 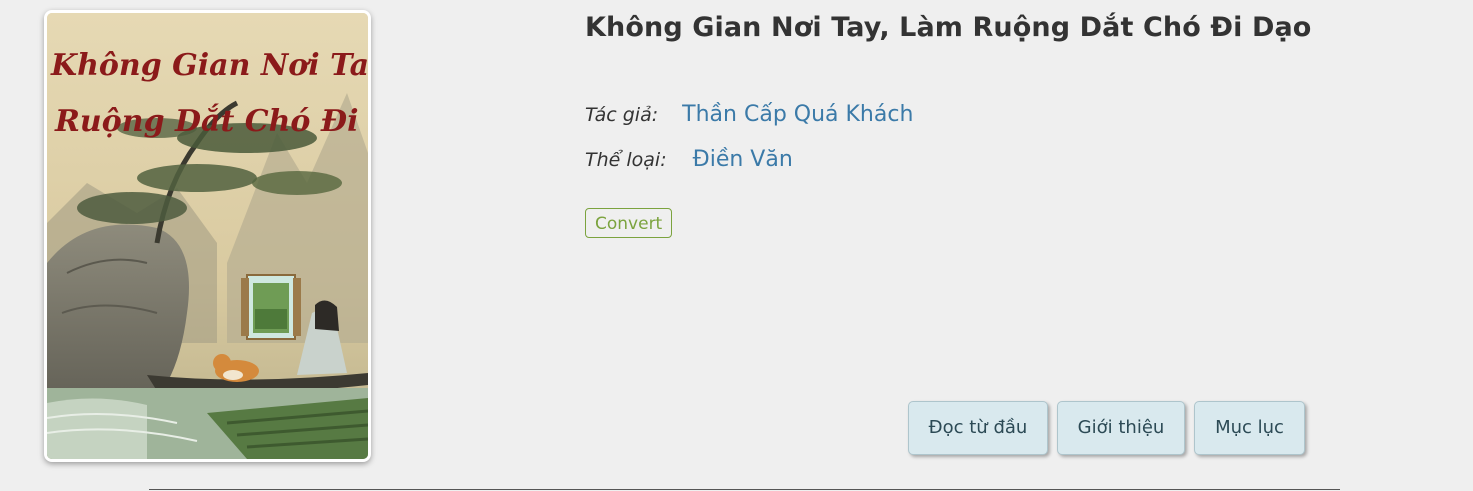 What do you see at coordinates (978, 428) in the screenshot?
I see `read-from-start-button: Đọc từ đầu` at bounding box center [978, 428].